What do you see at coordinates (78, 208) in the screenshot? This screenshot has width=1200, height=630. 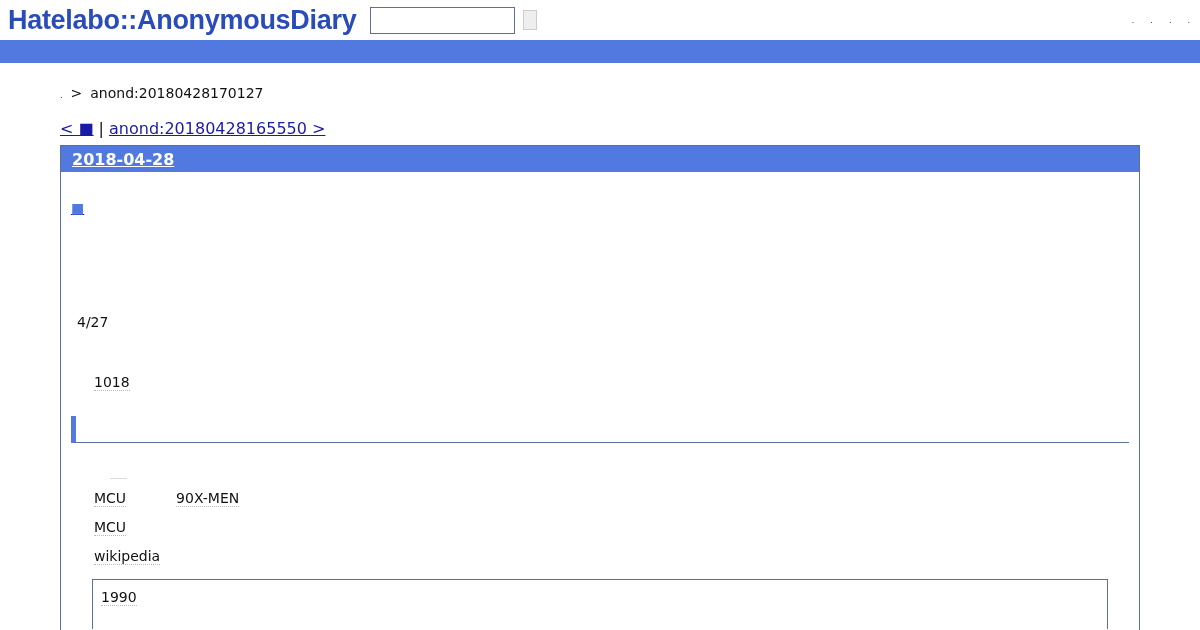 I see `entry-title-link: ■` at bounding box center [78, 208].